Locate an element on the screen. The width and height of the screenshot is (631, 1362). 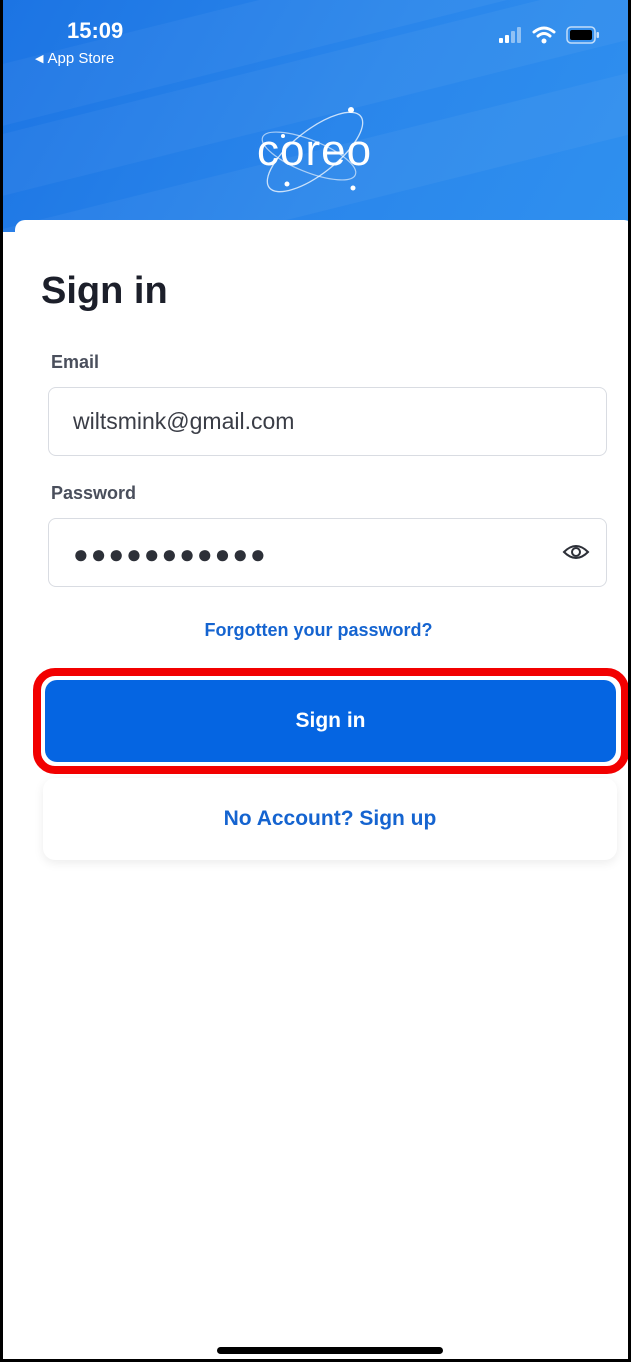
status-time: 15:09 is located at coordinates (95, 30).